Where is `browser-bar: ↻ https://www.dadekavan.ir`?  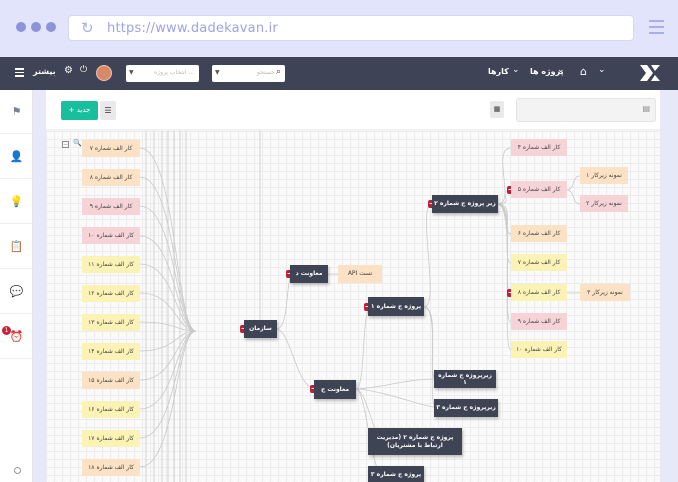 browser-bar: ↻ https://www.dadekavan.ir is located at coordinates (339, 28).